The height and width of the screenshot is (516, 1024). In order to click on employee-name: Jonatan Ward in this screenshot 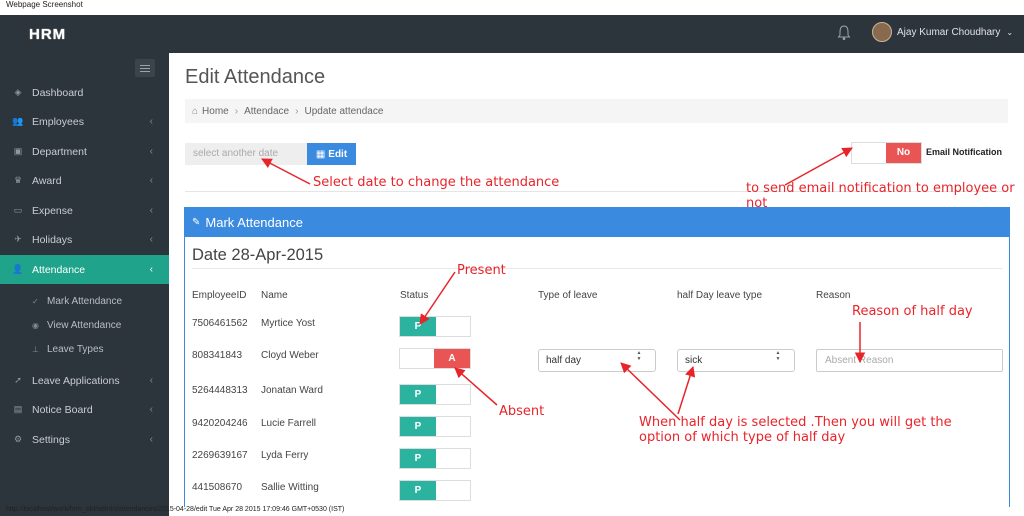, I will do `click(292, 390)`.